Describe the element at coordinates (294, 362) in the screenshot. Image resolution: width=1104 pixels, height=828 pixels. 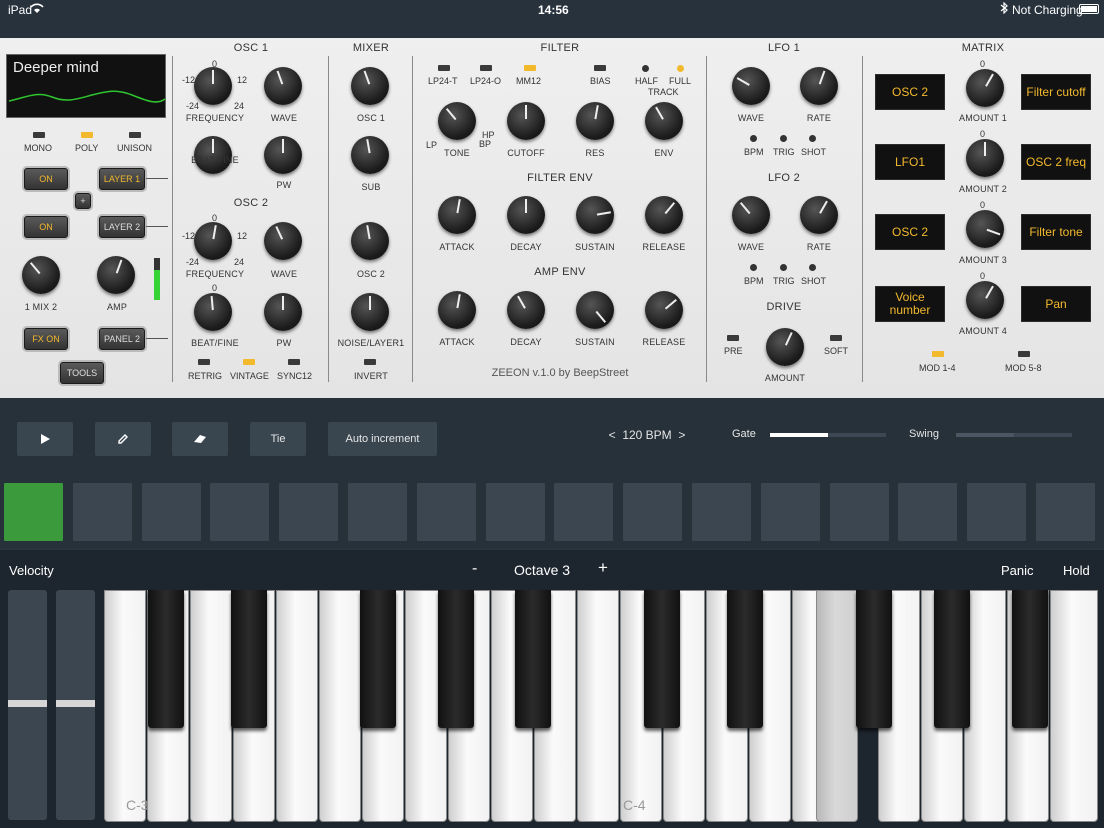
I see `sync12-led` at that location.